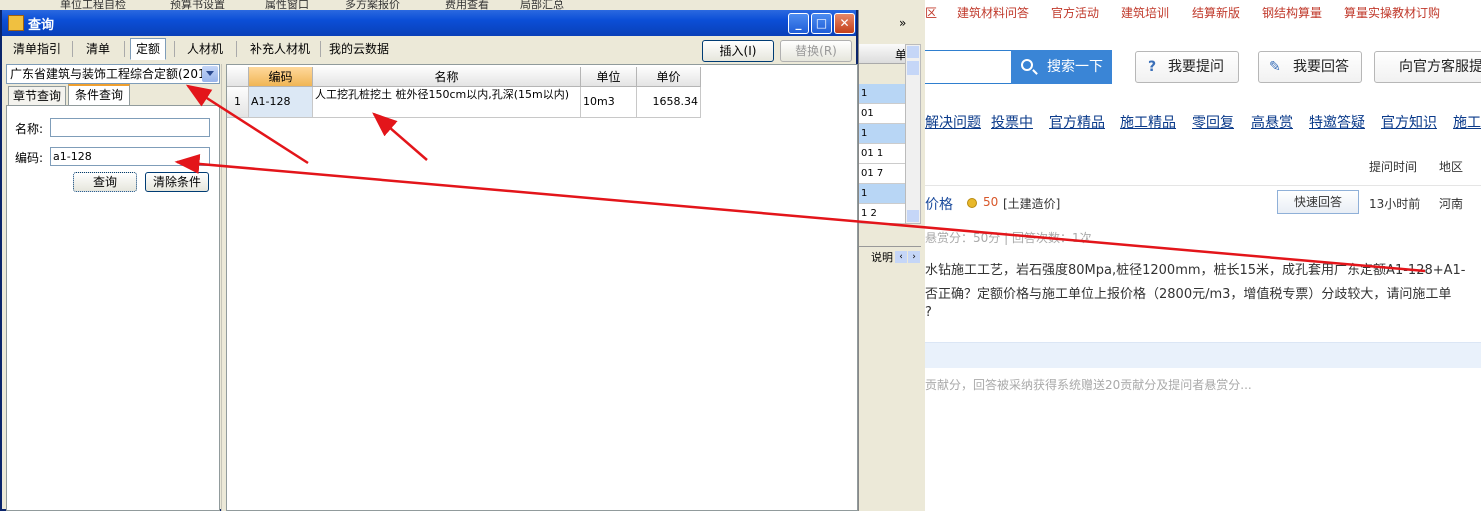 The image size is (1481, 511). I want to click on insert-button: 插入(I), so click(738, 51).